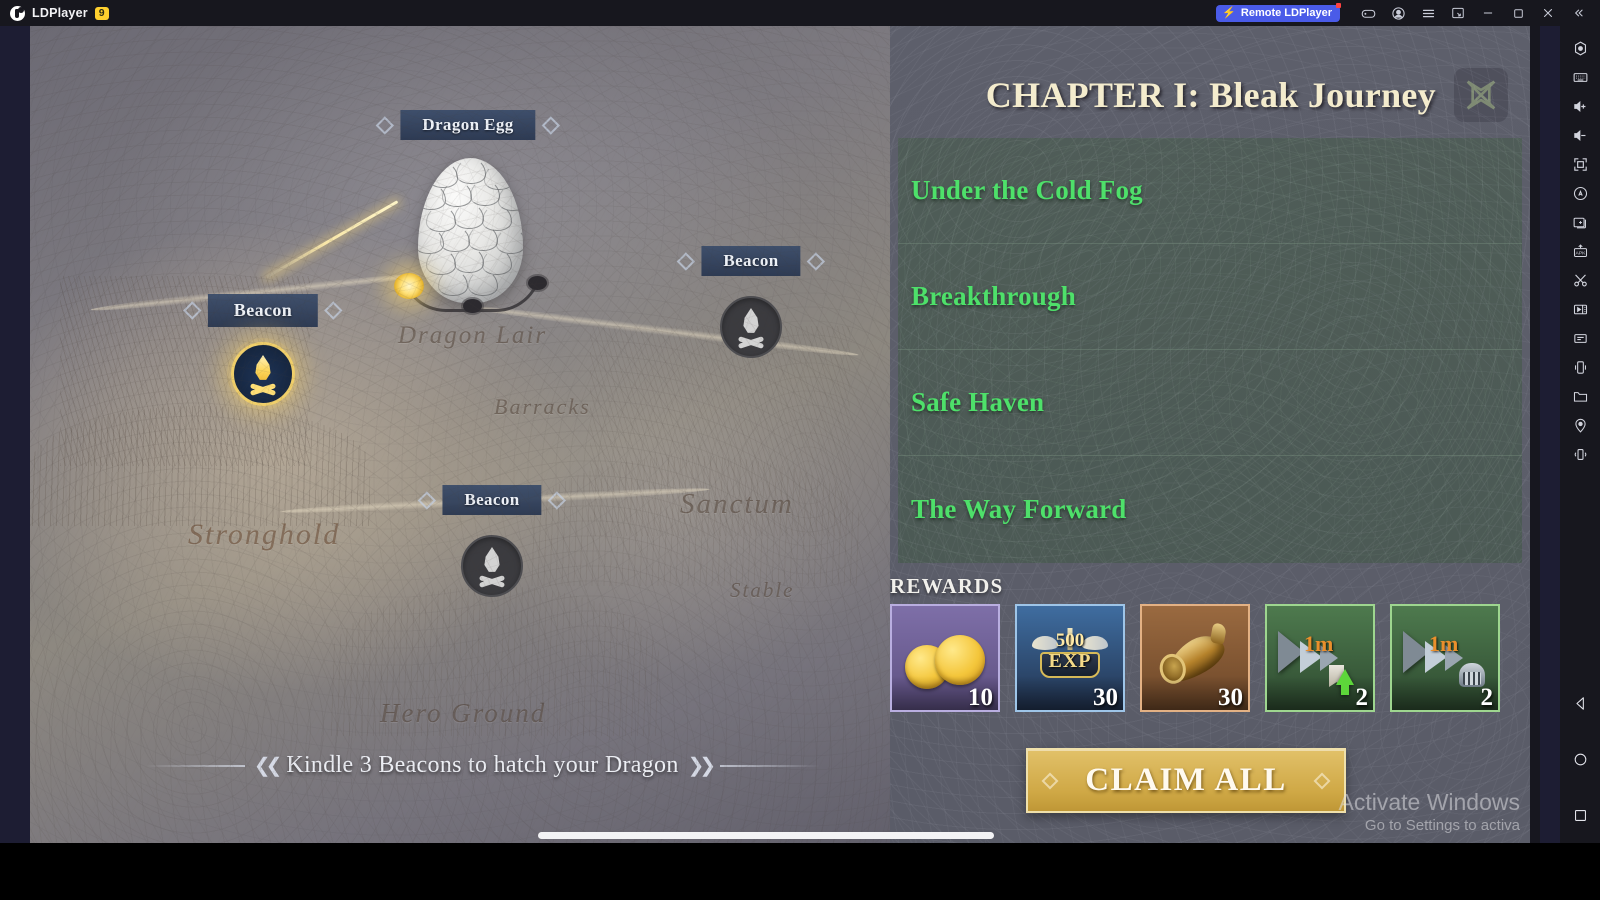 This screenshot has width=1600, height=900. I want to click on title-bar-controls: ⚡ Remote LDPlayer, so click(1408, 13).